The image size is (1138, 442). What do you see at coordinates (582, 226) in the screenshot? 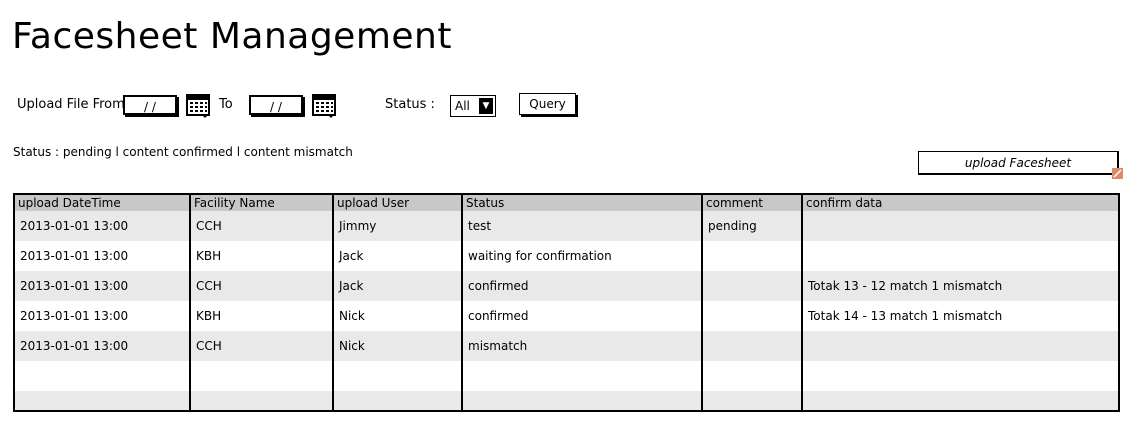
I see `table-cell: test` at bounding box center [582, 226].